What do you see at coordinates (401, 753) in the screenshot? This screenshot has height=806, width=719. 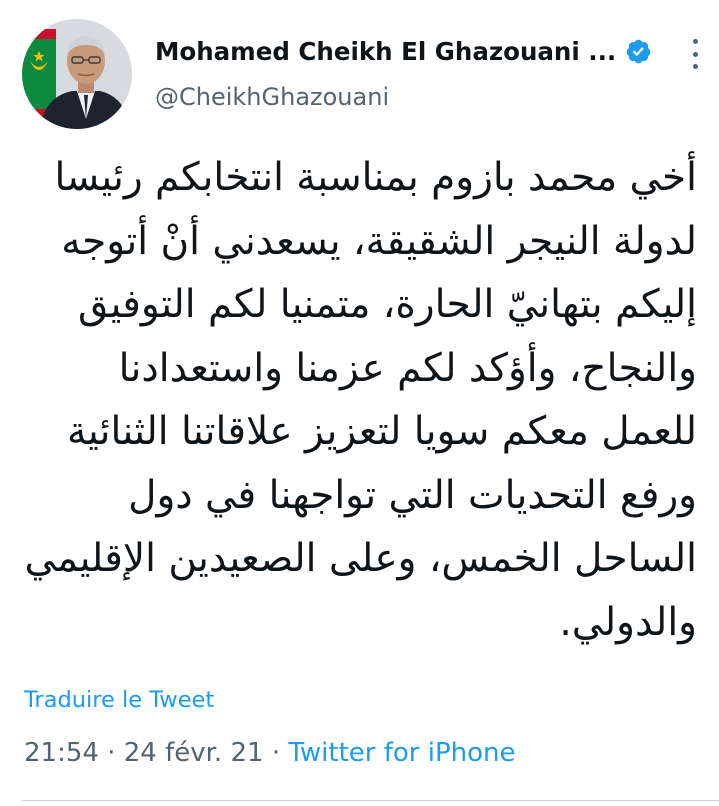 I see `tweet-source-link: Twitter for iPhone` at bounding box center [401, 753].